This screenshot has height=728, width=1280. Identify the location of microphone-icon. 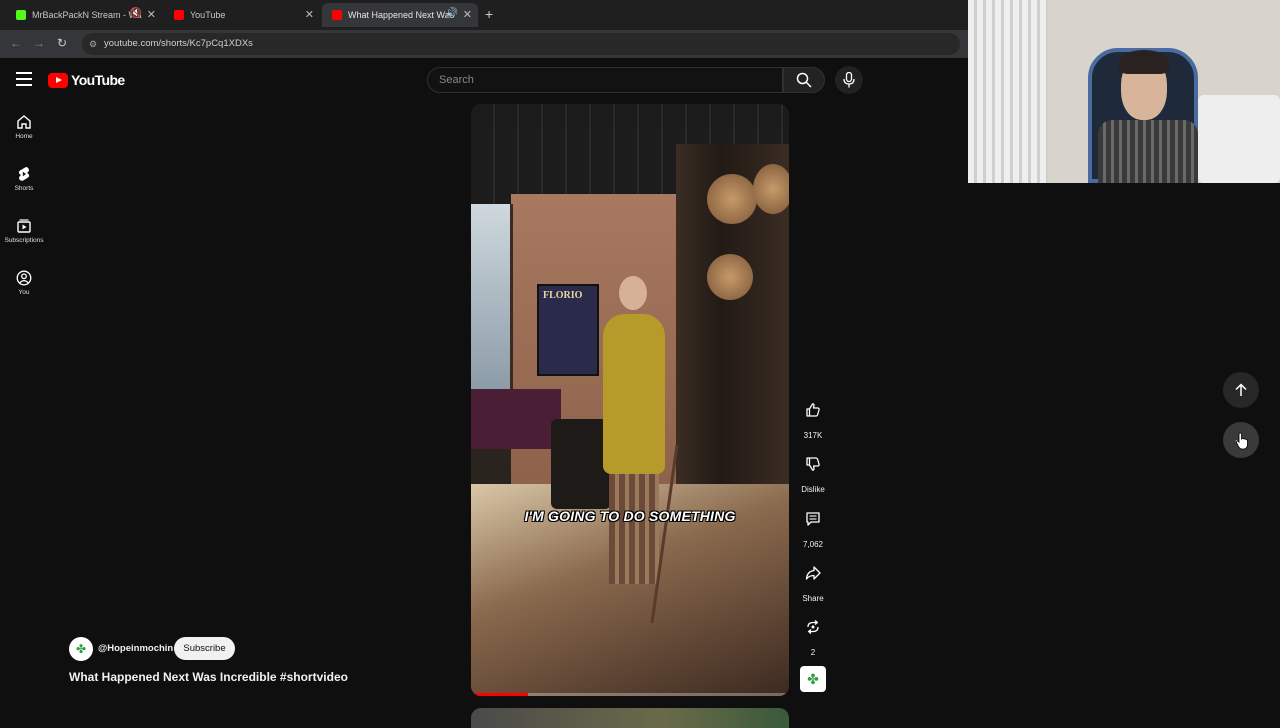
(849, 80).